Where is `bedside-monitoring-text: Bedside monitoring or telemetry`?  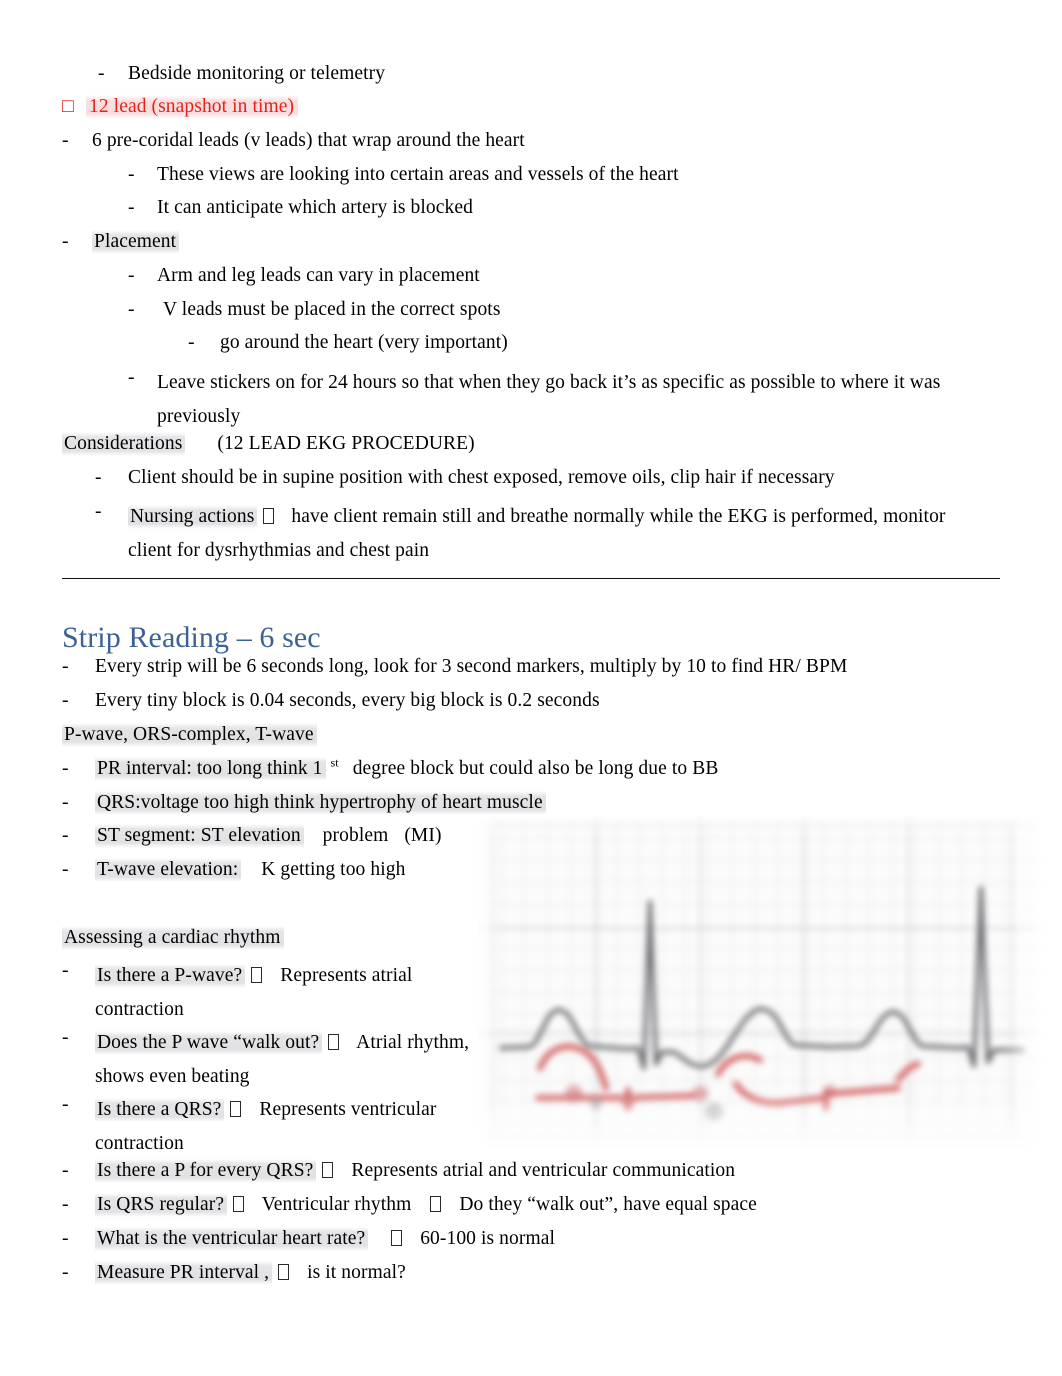
bedside-monitoring-text: Bedside monitoring or telemetry is located at coordinates (257, 73).